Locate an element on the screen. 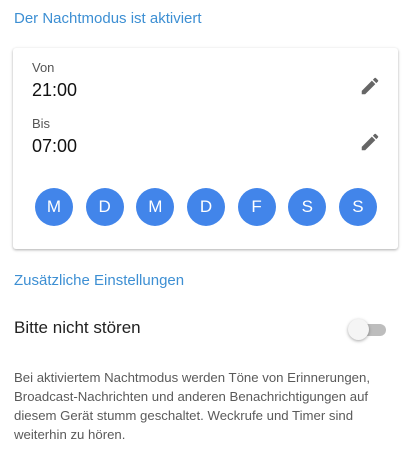 This screenshot has height=450, width=407. weekday-selector: M D M D F S S is located at coordinates (206, 208).